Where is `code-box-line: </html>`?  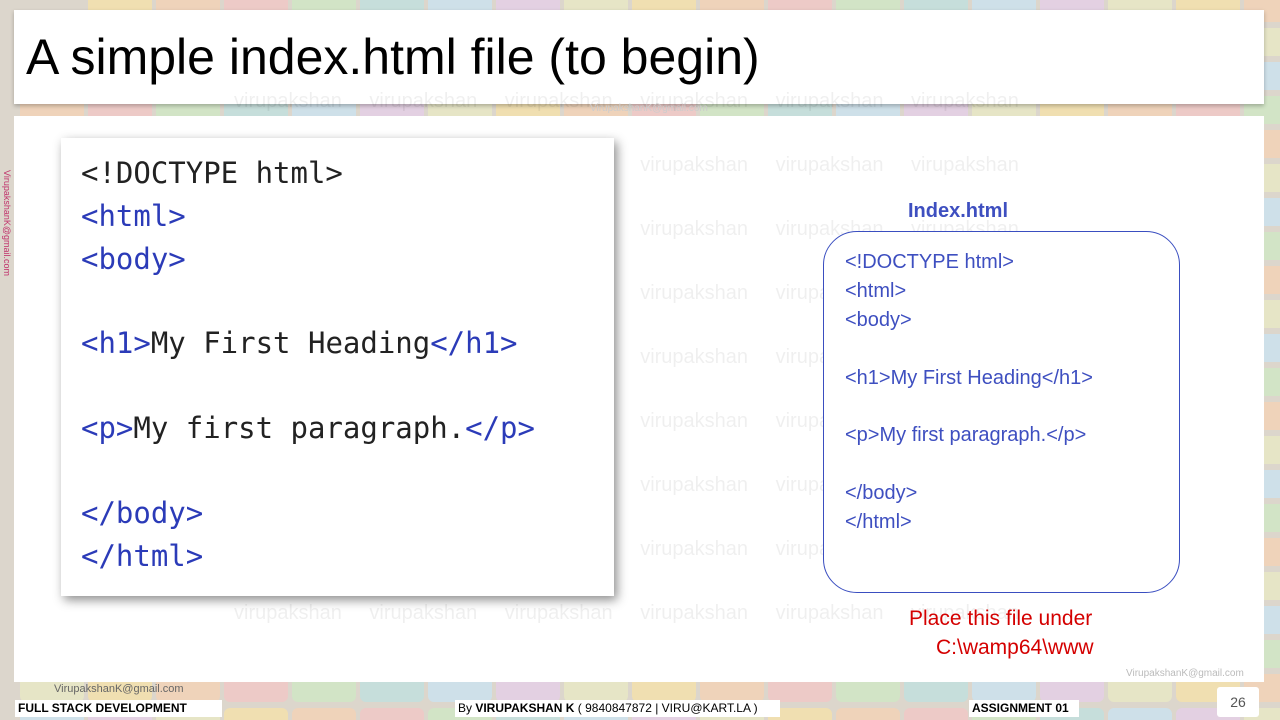 code-box-line: </html> is located at coordinates (878, 522).